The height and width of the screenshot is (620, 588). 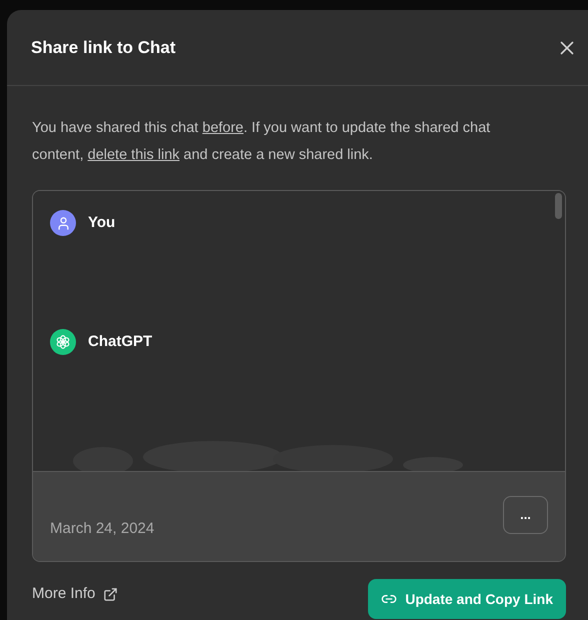 I want to click on scrollbar-thumb, so click(x=558, y=206).